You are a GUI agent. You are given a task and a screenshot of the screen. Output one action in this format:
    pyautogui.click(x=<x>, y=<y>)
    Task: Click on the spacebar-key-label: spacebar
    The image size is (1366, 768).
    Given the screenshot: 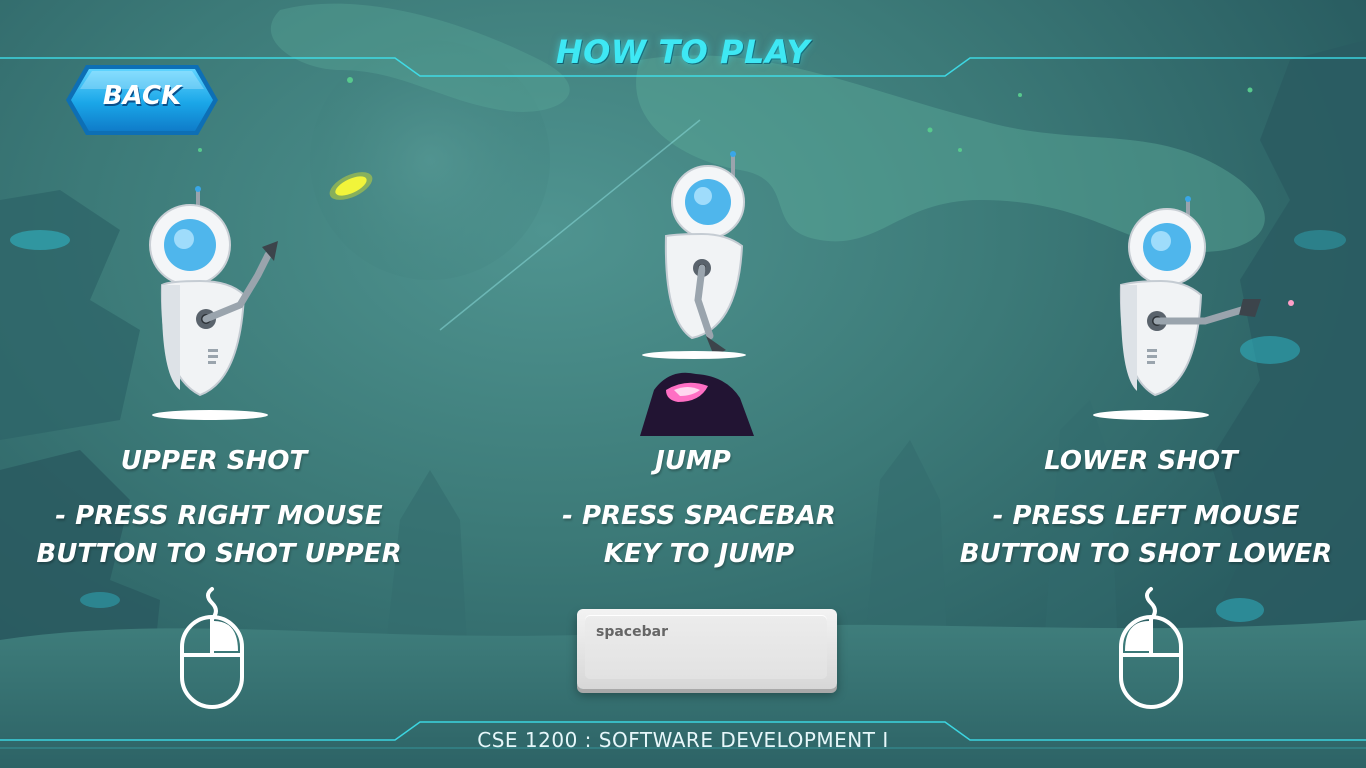 What is the action you would take?
    pyautogui.click(x=632, y=632)
    